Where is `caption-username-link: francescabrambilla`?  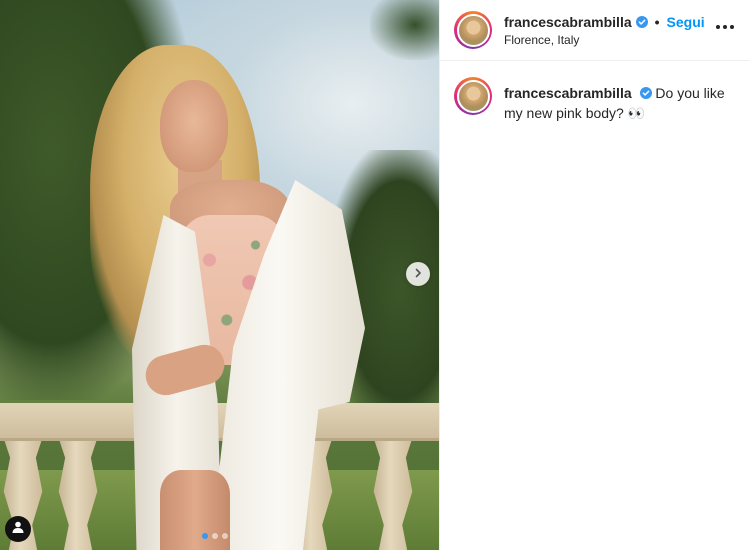 caption-username-link: francescabrambilla is located at coordinates (568, 93).